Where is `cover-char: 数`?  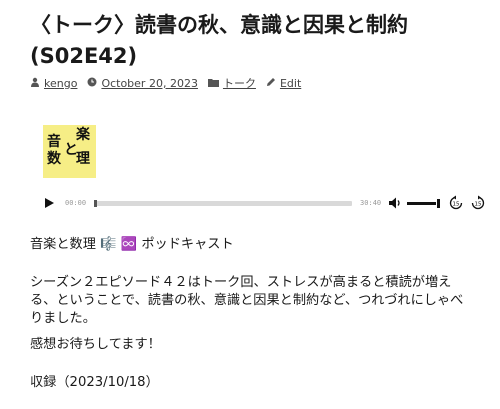
cover-char: 数 is located at coordinates (54, 159).